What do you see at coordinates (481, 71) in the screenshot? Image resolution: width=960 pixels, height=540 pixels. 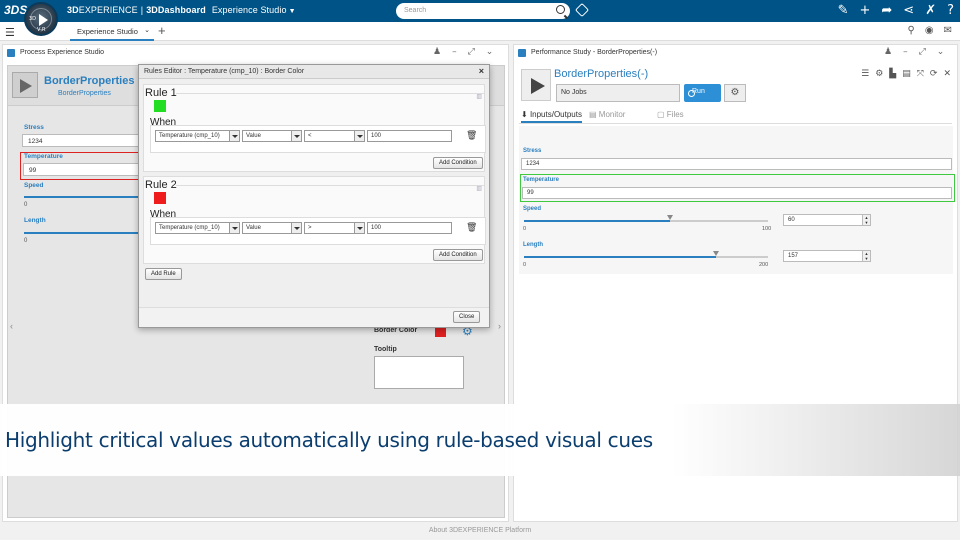 I see `close-icon: ×` at bounding box center [481, 71].